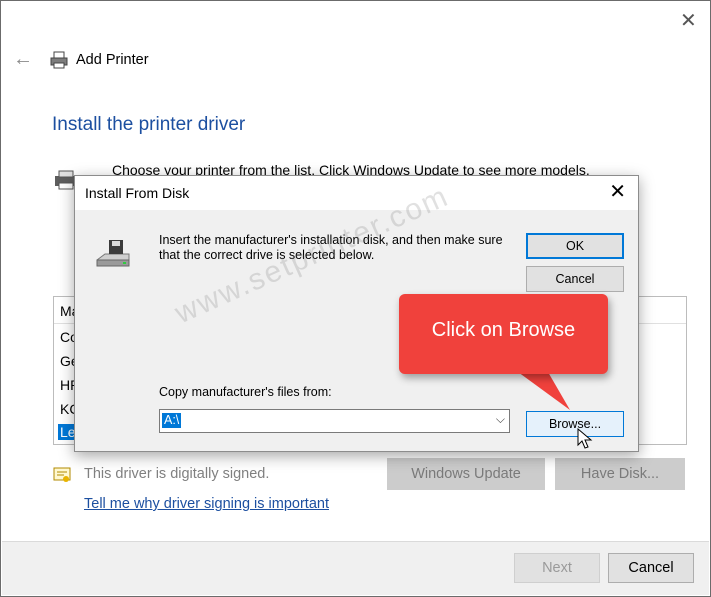 Image resolution: width=711 pixels, height=597 pixels. What do you see at coordinates (245, 392) in the screenshot?
I see `copy-from-label: Copy manufacturer's files from:` at bounding box center [245, 392].